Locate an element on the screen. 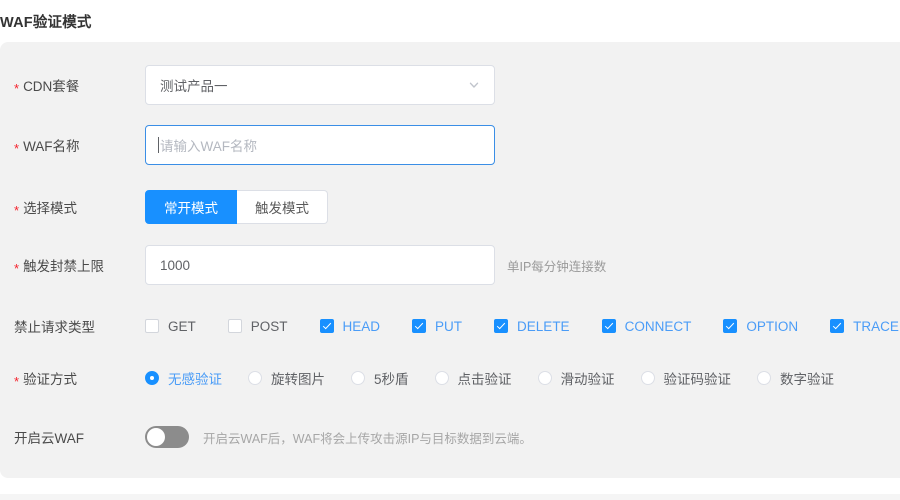 The width and height of the screenshot is (900, 500). form-row-cdn-package: * CDN套餐 测试产品一 is located at coordinates (450, 85).